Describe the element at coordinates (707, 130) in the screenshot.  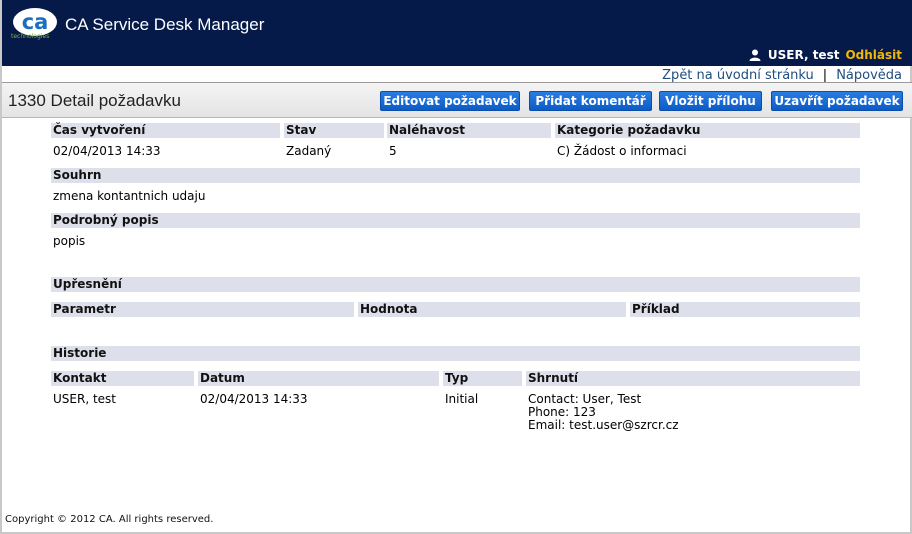
I see `header-category: Kategorie požadavku` at that location.